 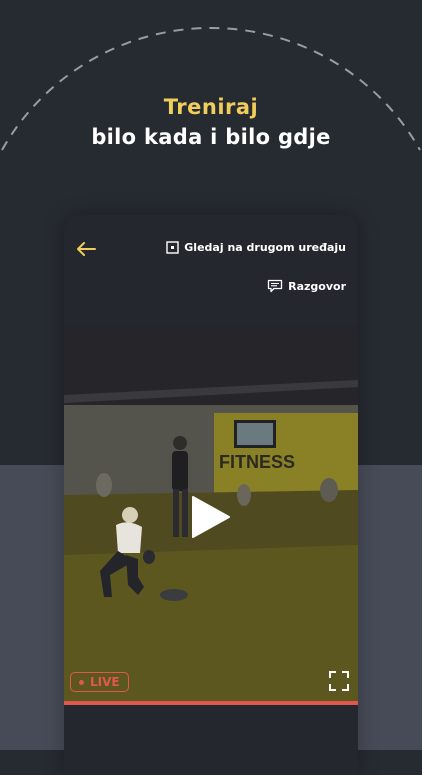 I want to click on arrow-left-icon, so click(x=86, y=249).